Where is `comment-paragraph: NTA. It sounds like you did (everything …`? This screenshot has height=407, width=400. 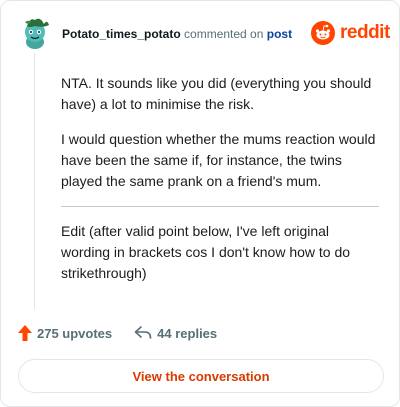 comment-paragraph: NTA. It sounds like you did (everything … is located at coordinates (216, 93).